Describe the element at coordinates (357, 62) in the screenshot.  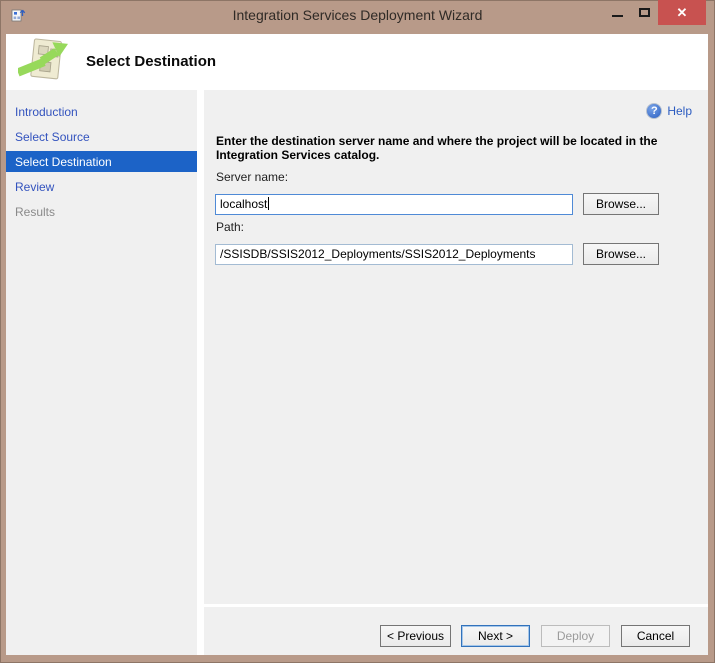
I see `wizard-header: Select Destination` at that location.